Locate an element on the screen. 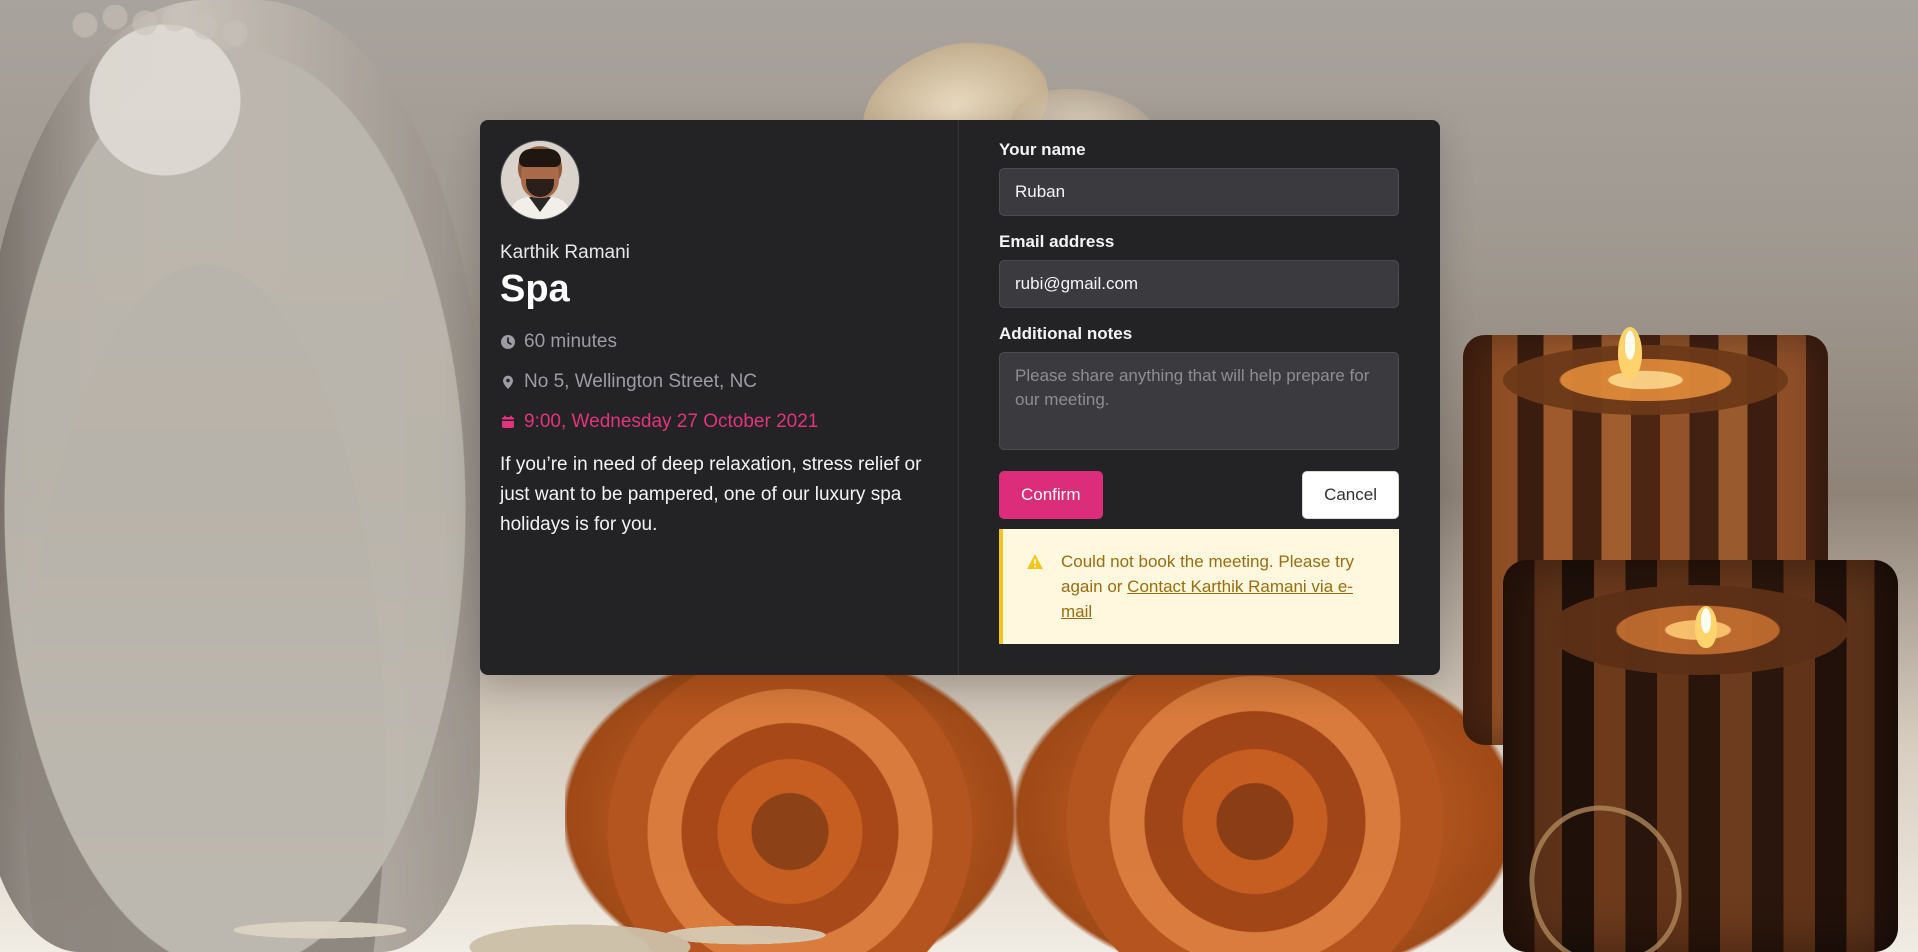  notes-field-group: Additional notes is located at coordinates (1199, 389).